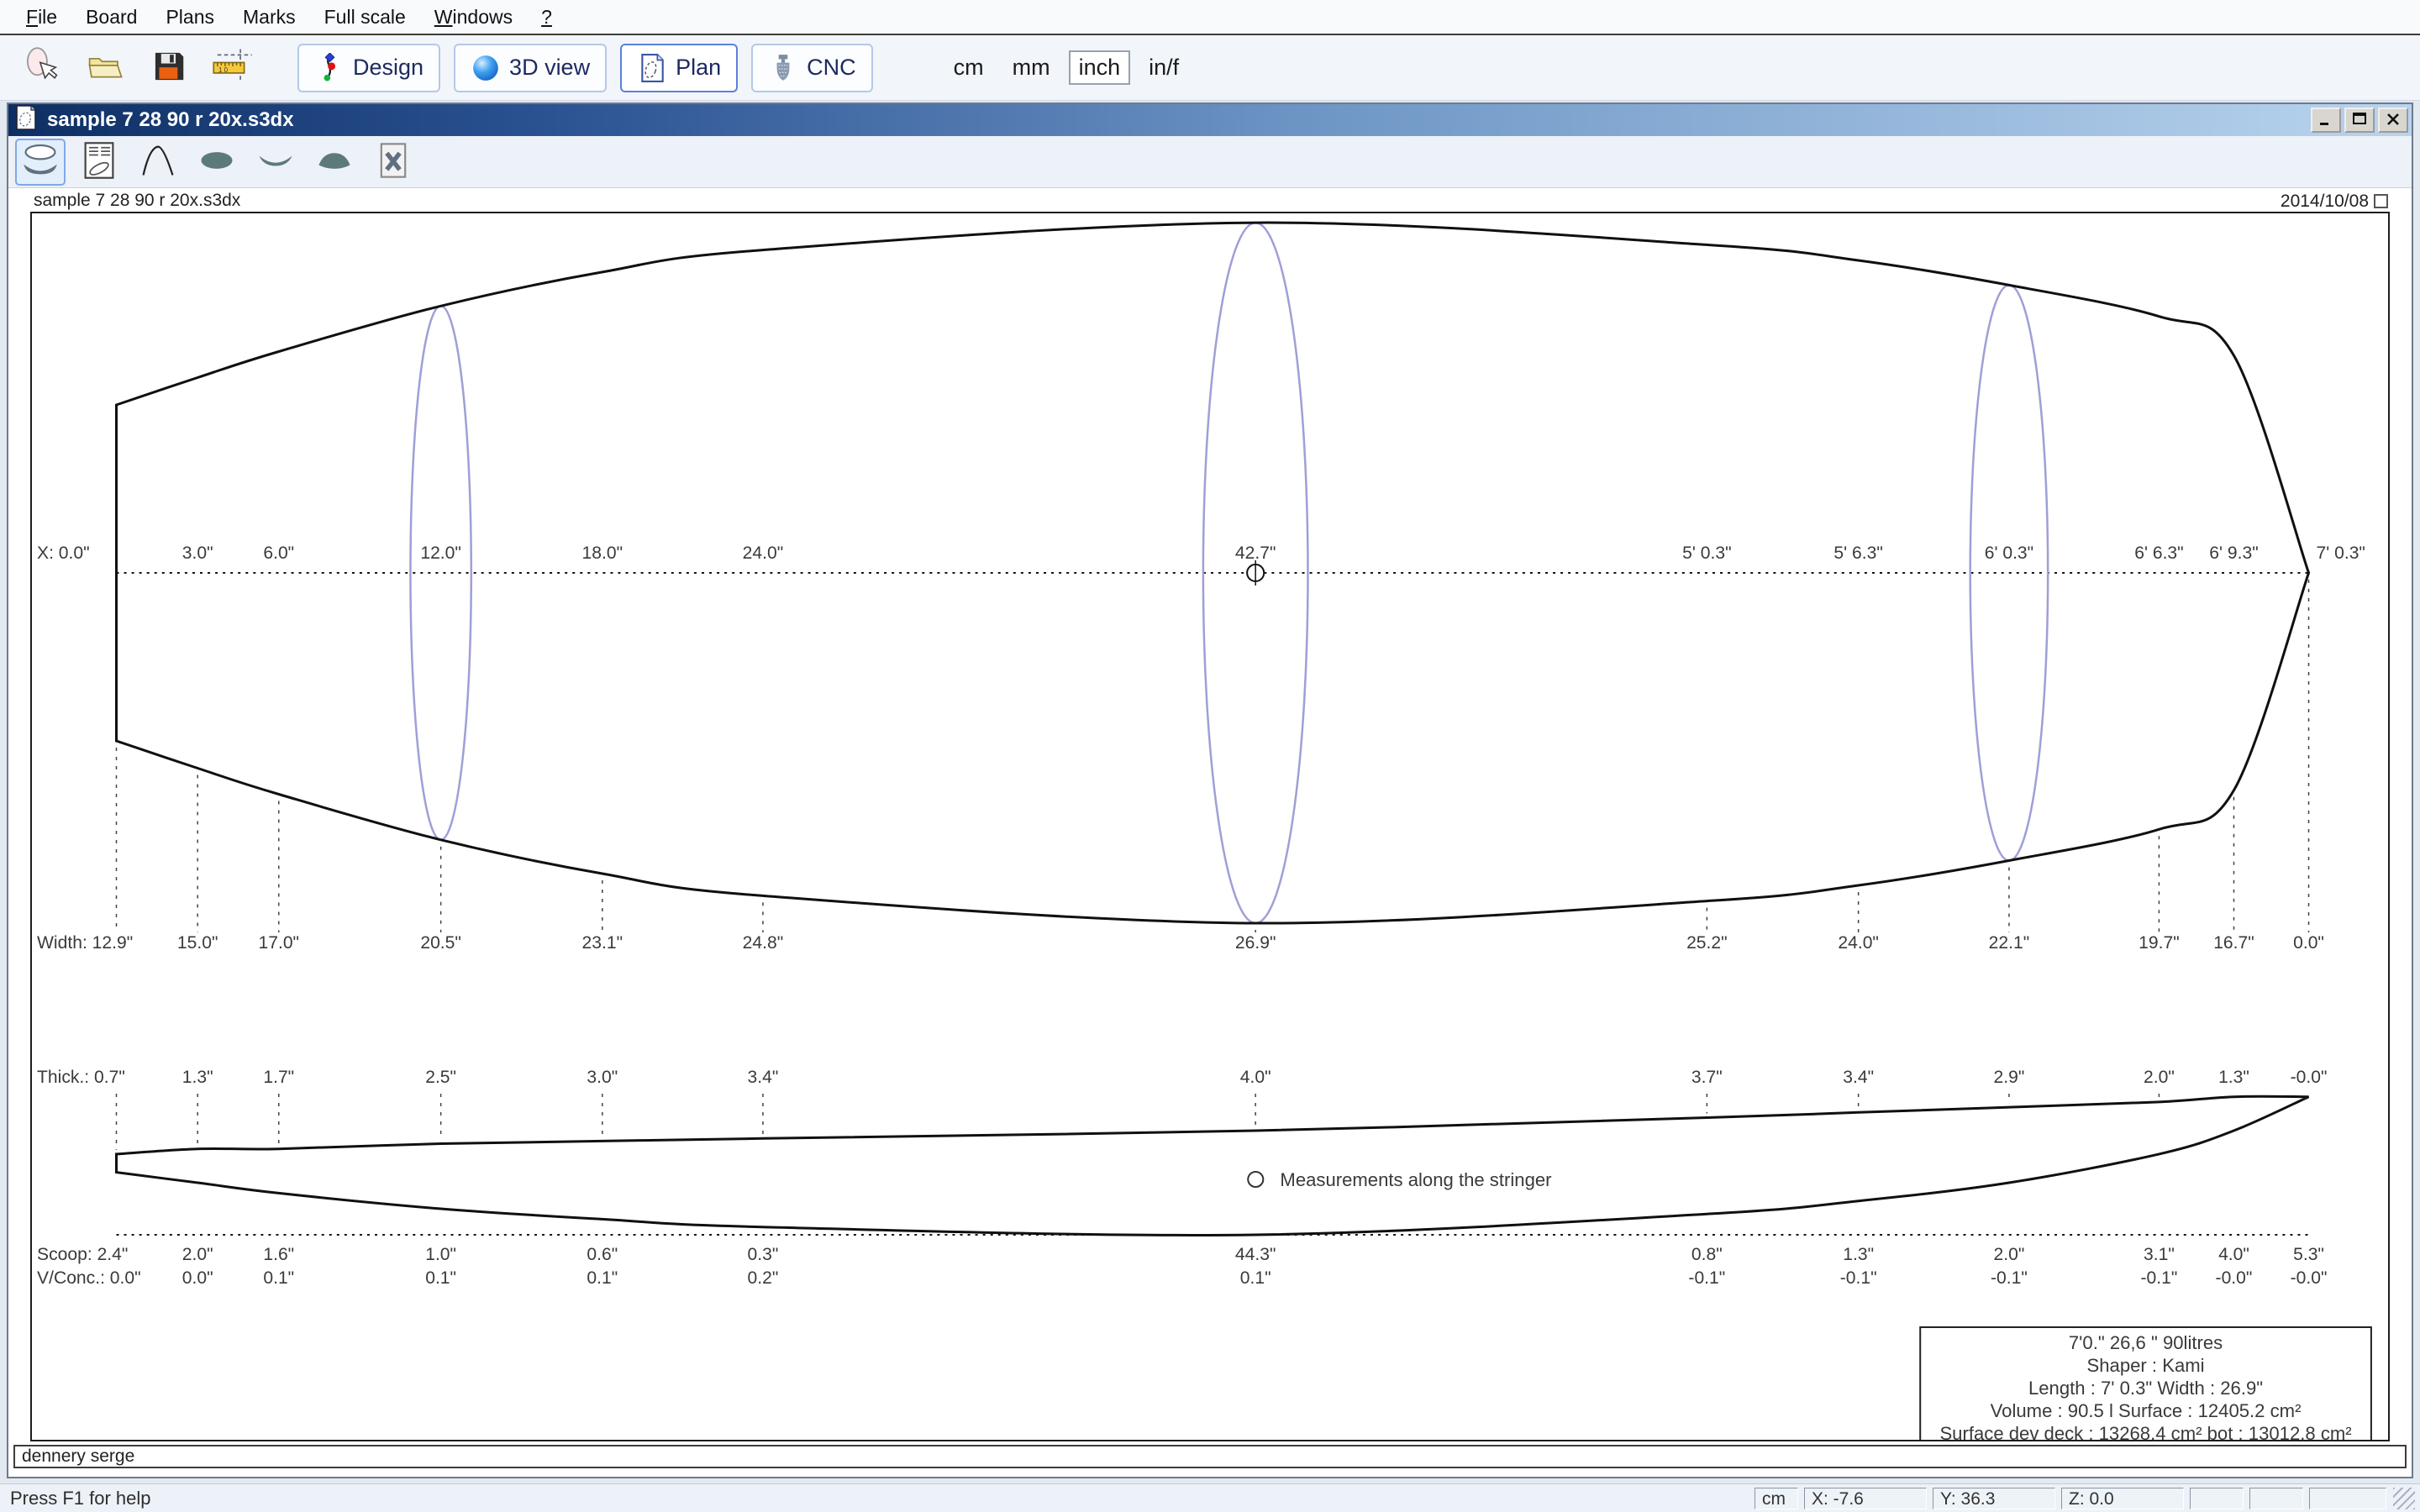 This screenshot has height=1512, width=2420. I want to click on slice-bottom-button, so click(276, 162).